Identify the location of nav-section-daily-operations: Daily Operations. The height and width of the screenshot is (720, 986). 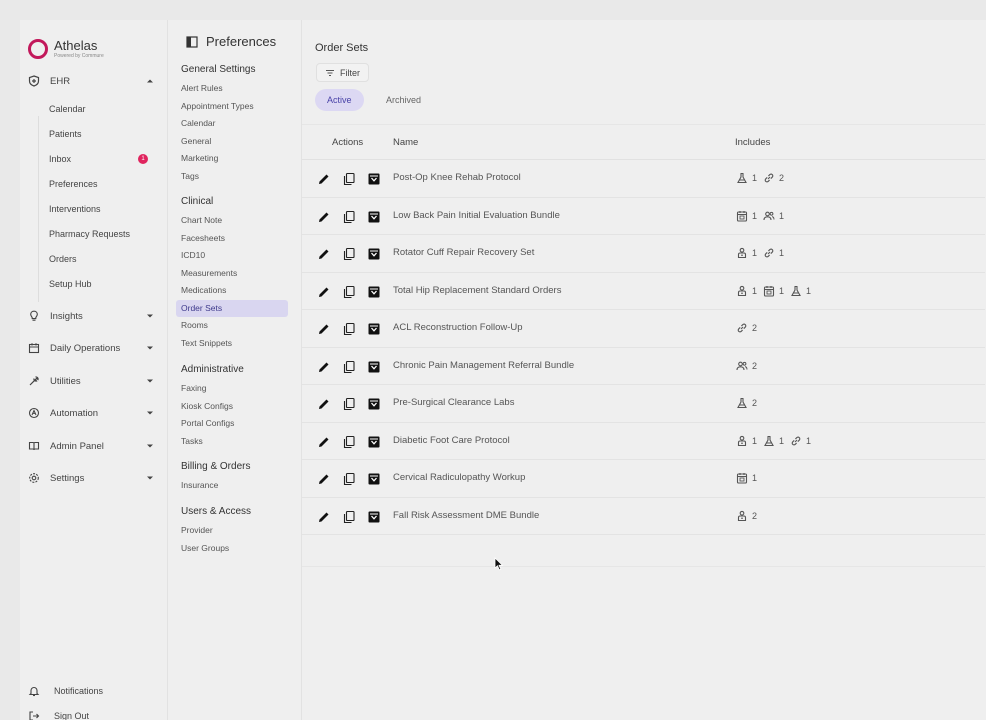
(90, 348).